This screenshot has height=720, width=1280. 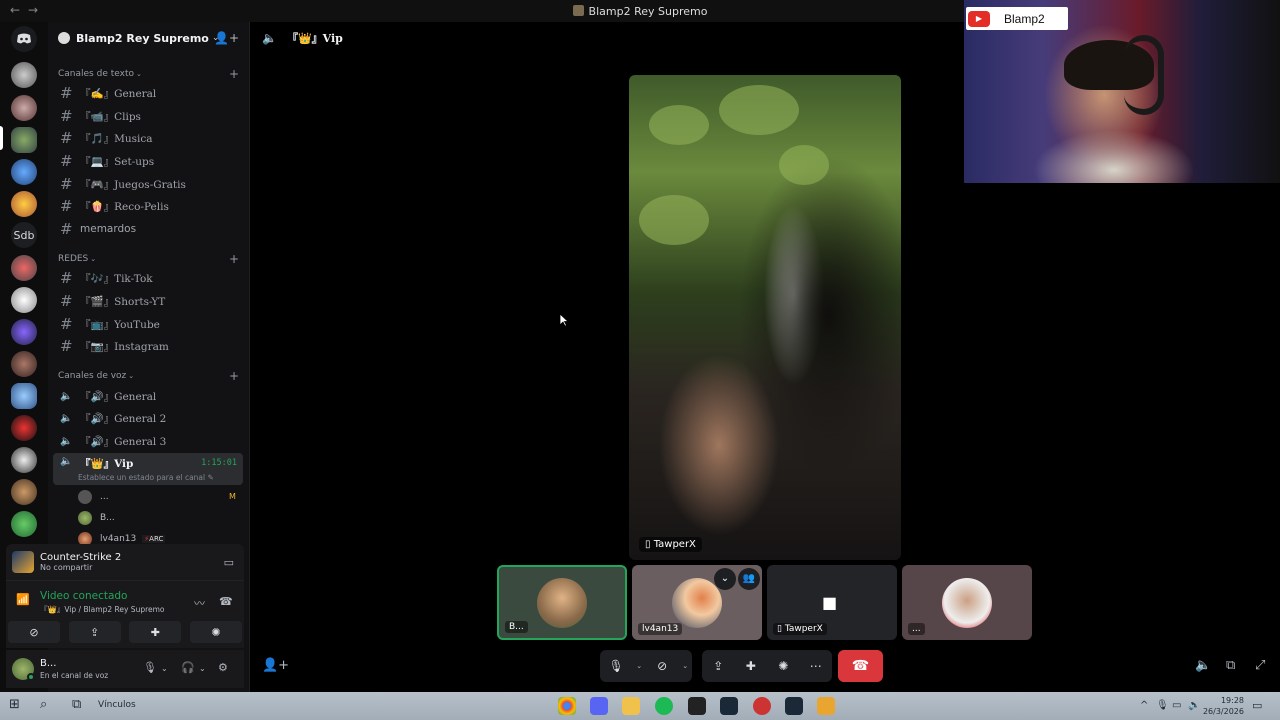 I want to click on discord-home-icon, so click(x=24, y=39).